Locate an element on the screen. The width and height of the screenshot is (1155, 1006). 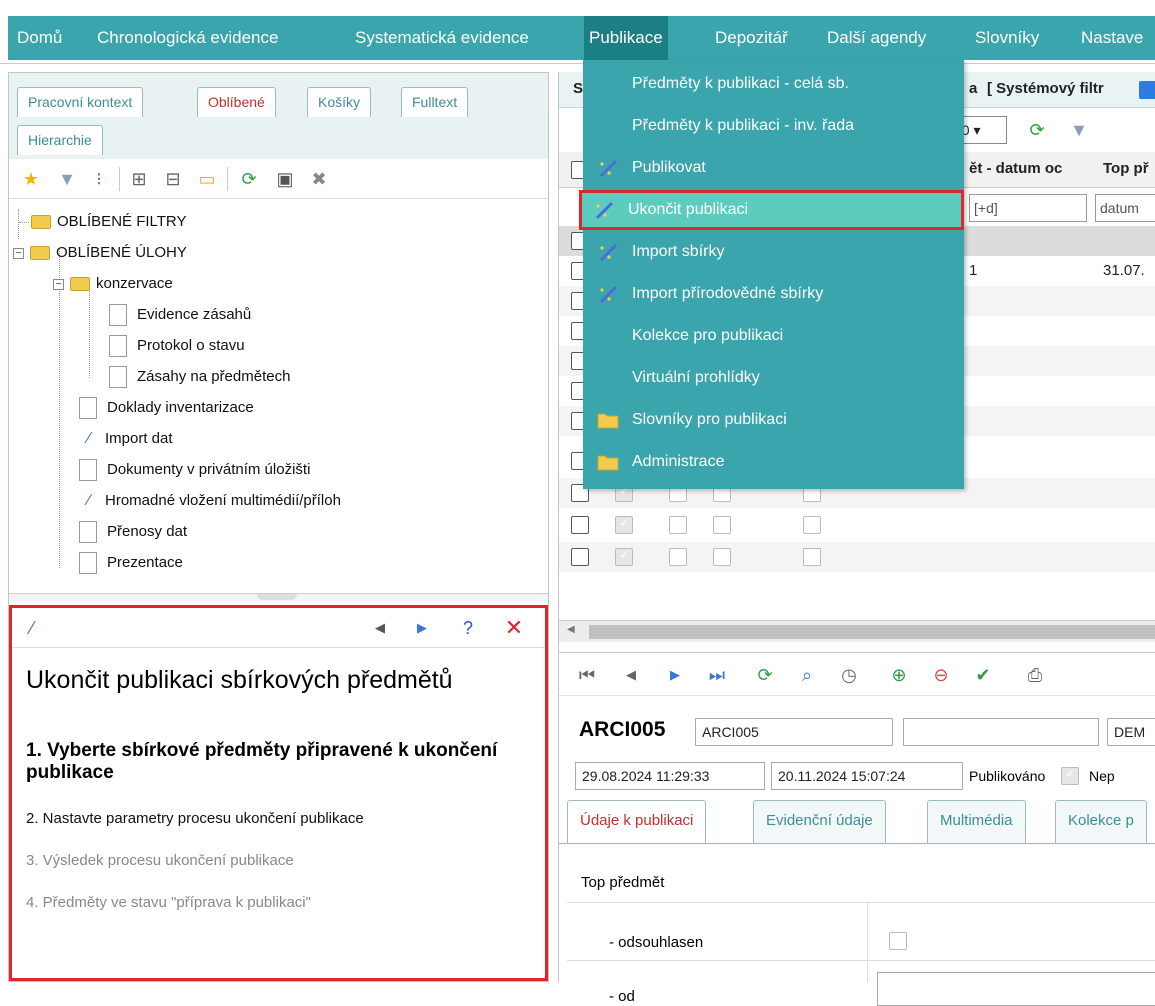
horizontal-scrollbar: ◀ is located at coordinates (857, 631).